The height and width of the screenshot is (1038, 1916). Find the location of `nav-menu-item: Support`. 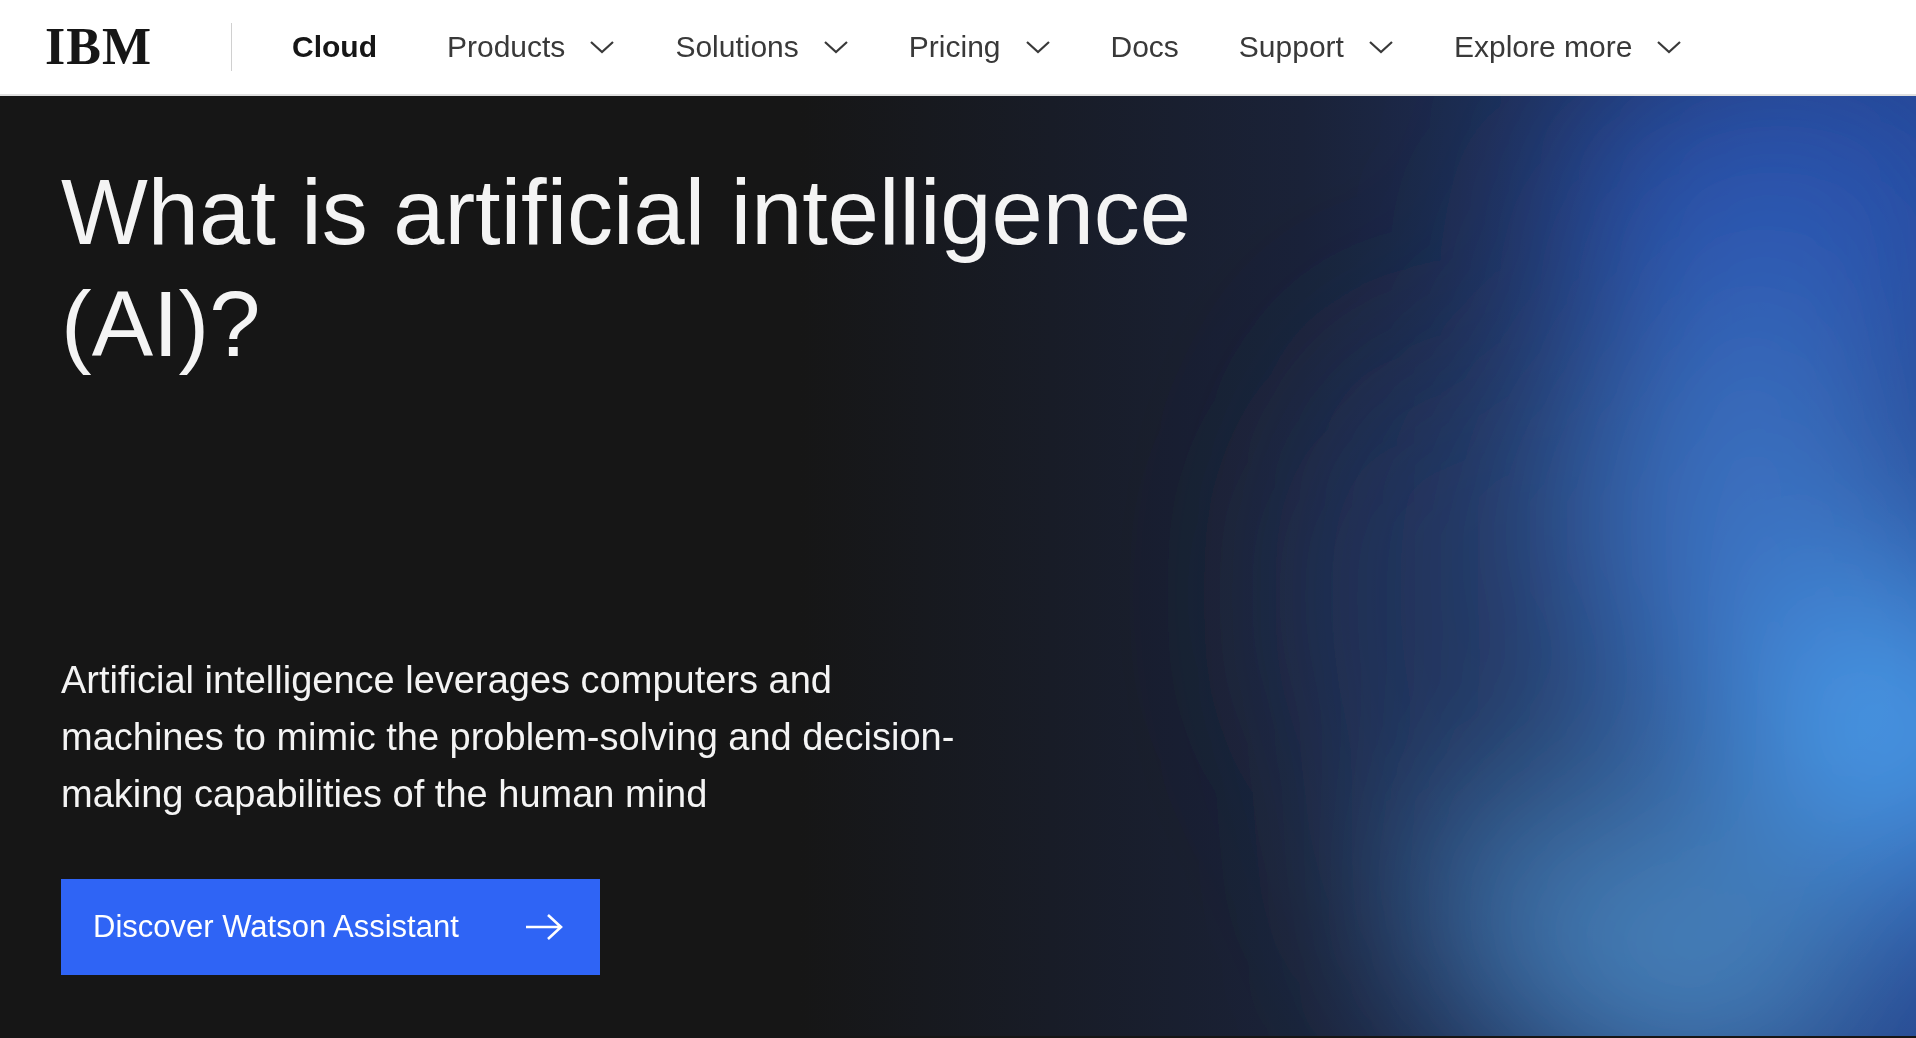

nav-menu-item: Support is located at coordinates (1316, 47).